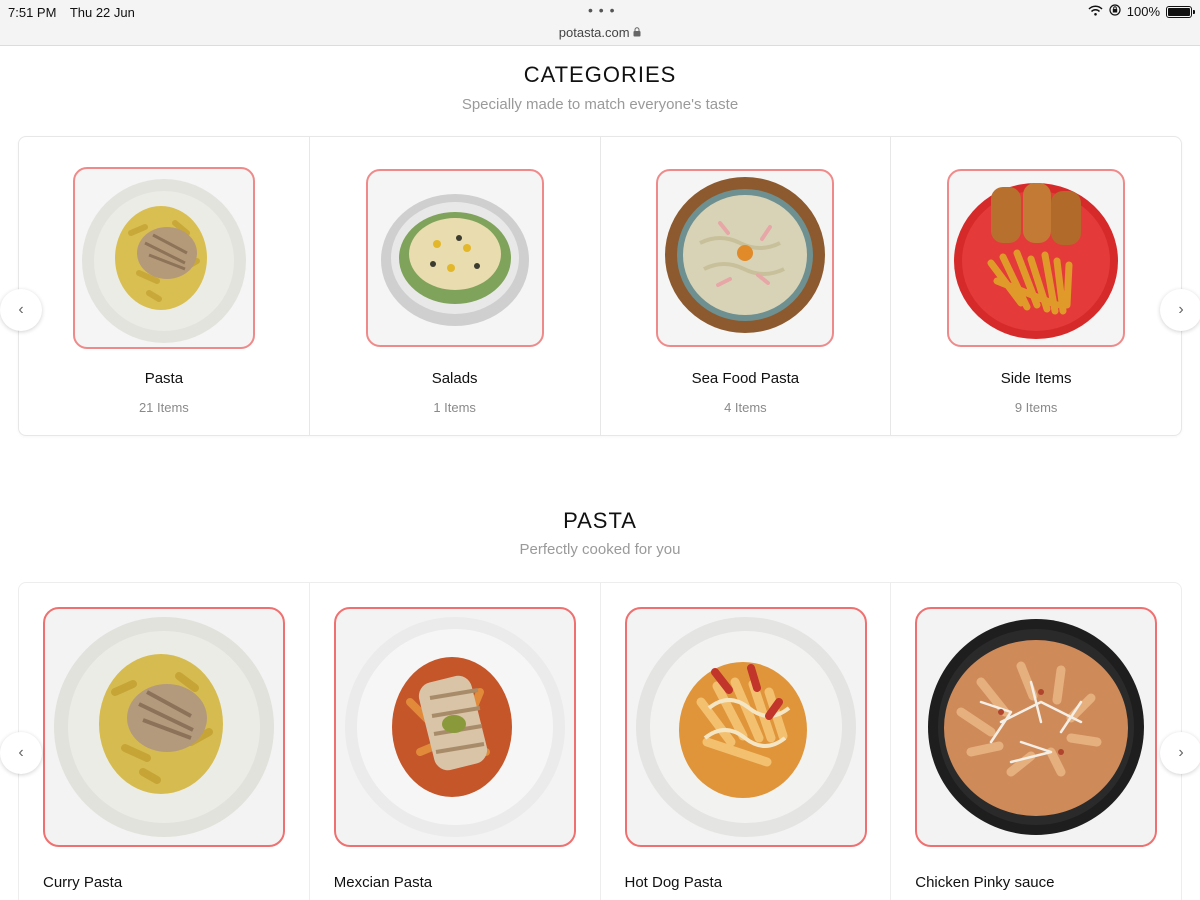 This screenshot has width=1200, height=900. What do you see at coordinates (454, 727) in the screenshot?
I see `pasta-image-mexcian` at bounding box center [454, 727].